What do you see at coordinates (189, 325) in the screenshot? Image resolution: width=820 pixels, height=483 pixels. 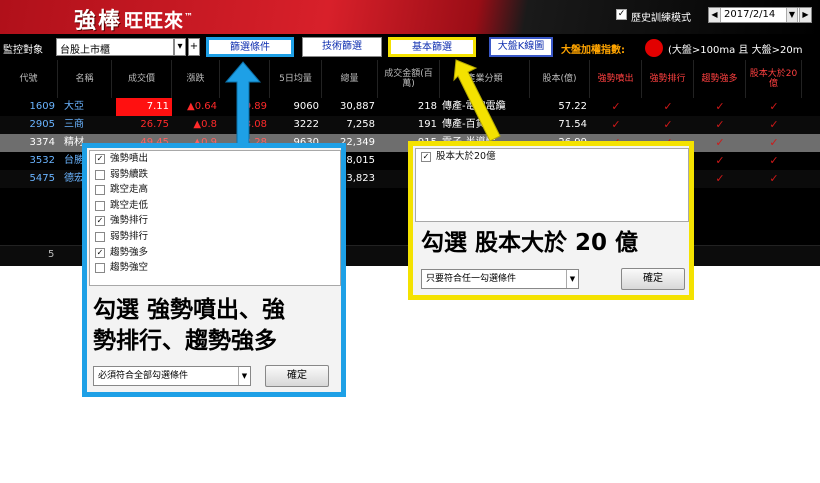 I see `instruction-callout: 勾選 強勢噴出、強 勢排行、趨勢強多` at bounding box center [189, 325].